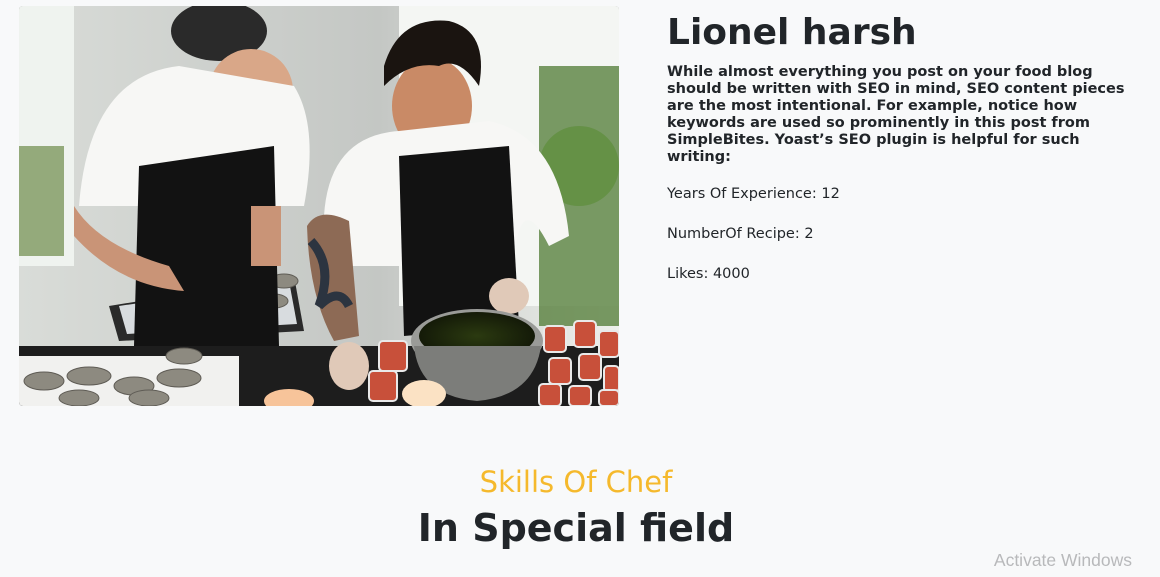 Image resolution: width=1160 pixels, height=577 pixels. Describe the element at coordinates (792, 32) in the screenshot. I see `chef-name: Lionel harsh` at that location.